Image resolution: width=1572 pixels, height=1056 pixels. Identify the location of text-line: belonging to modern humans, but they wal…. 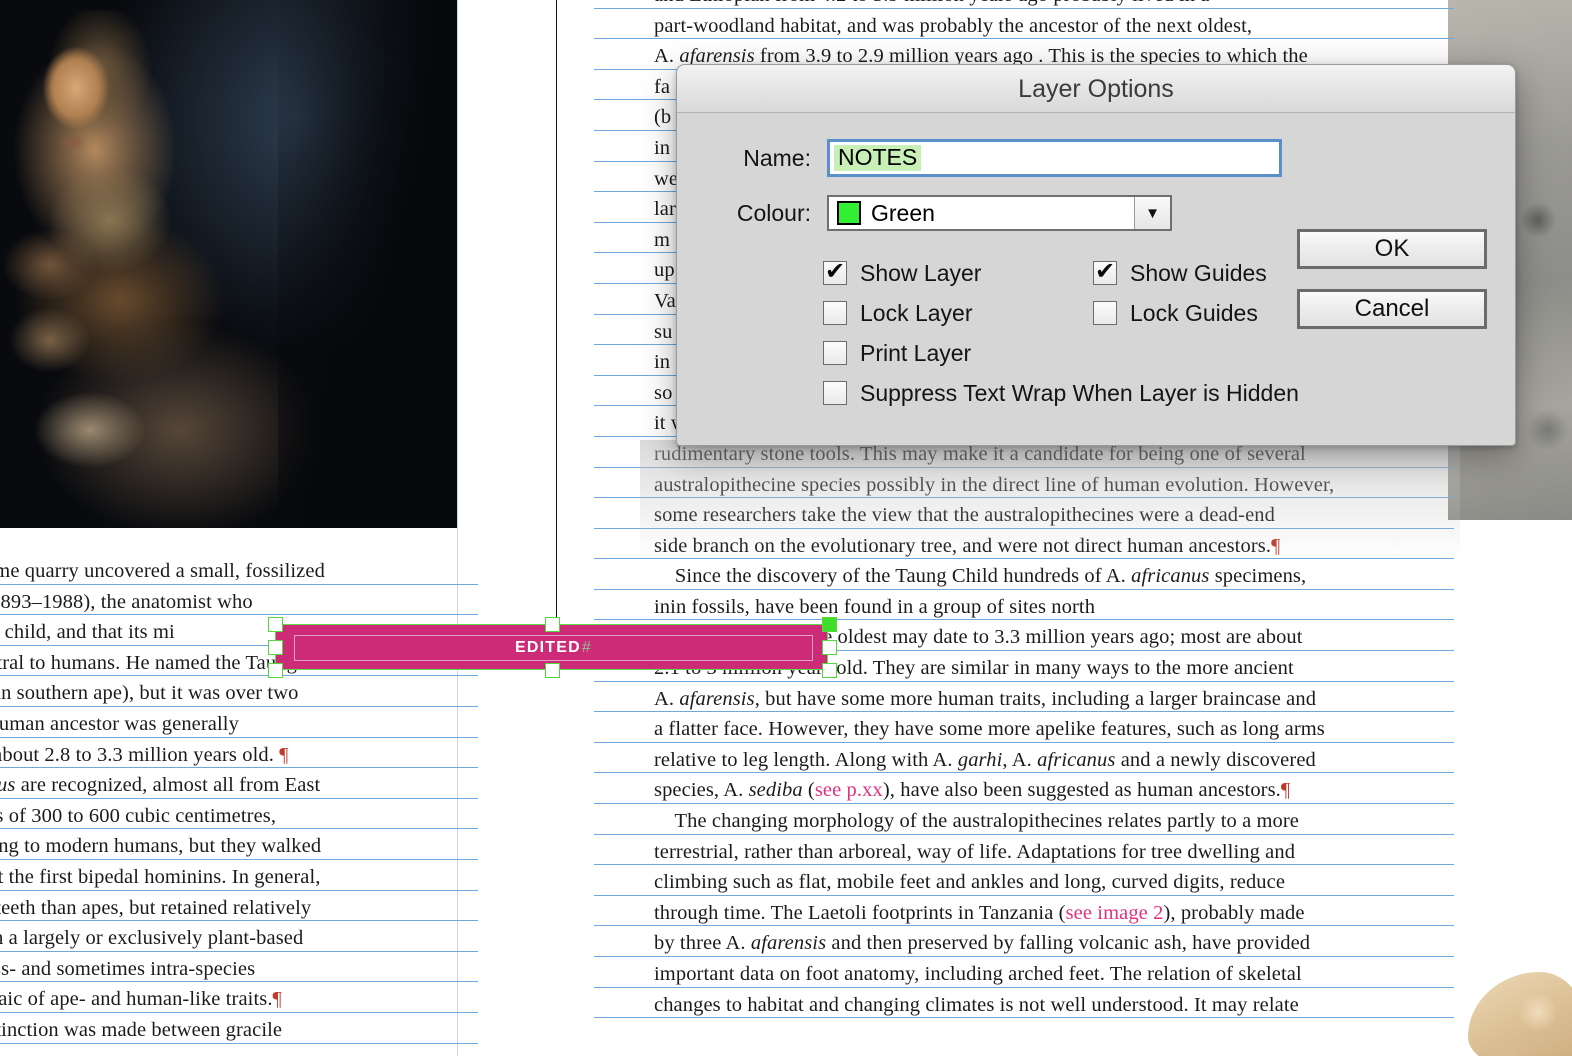
(239, 846).